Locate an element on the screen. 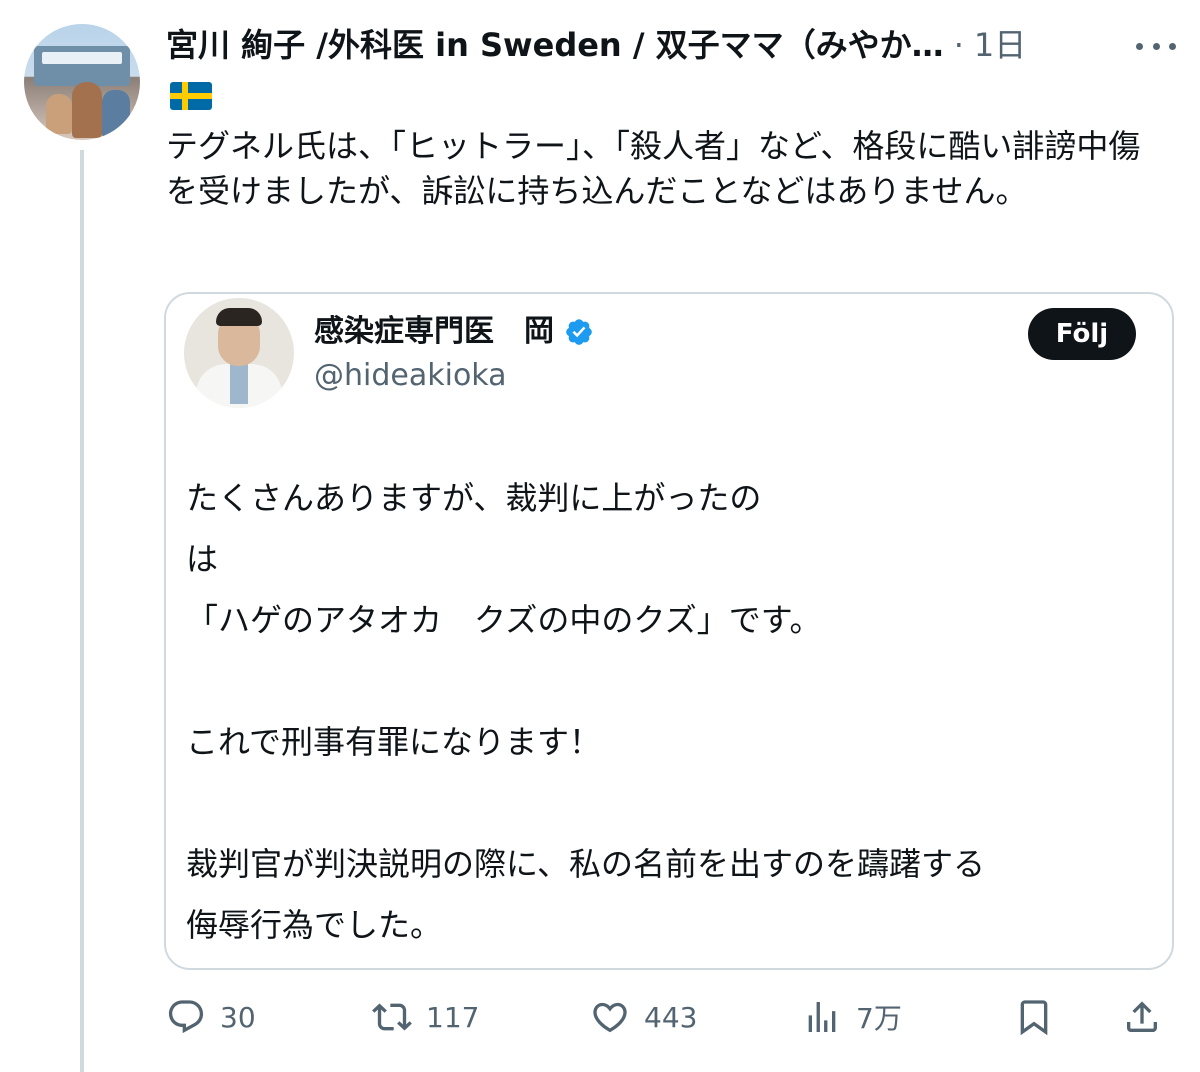  like-count: 443 is located at coordinates (671, 1017).